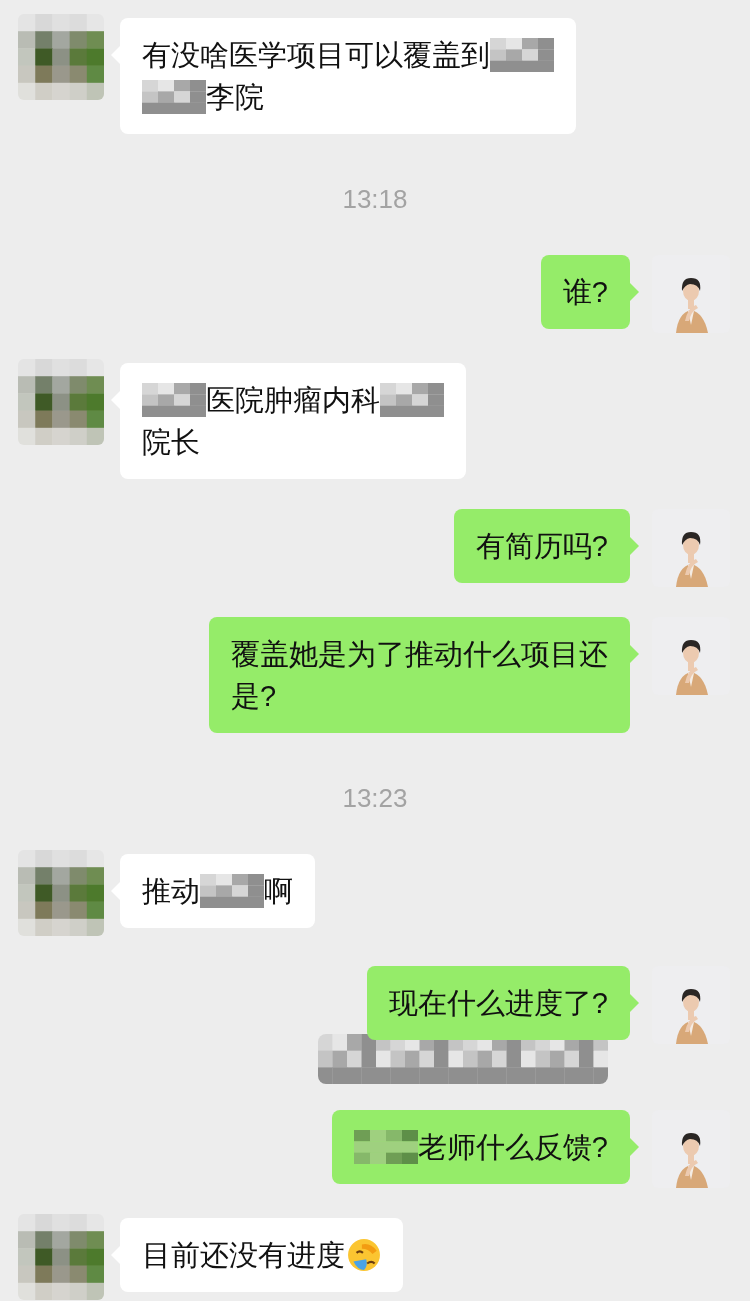 The width and height of the screenshot is (750, 1301). Describe the element at coordinates (419, 654) in the screenshot. I see `message-text: 覆盖她是为了推动什么项目还` at that location.